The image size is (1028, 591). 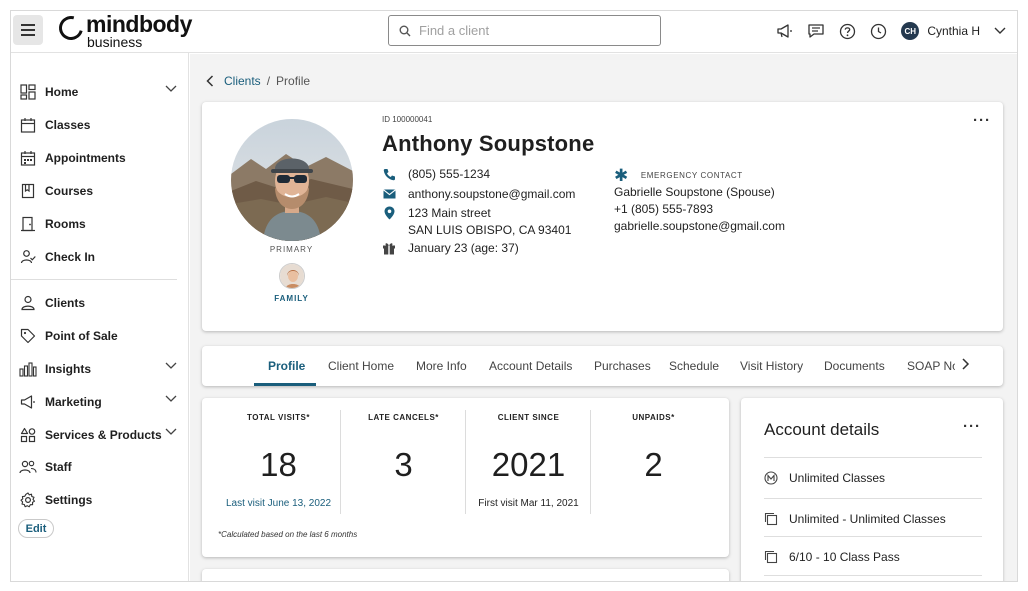 What do you see at coordinates (28, 467) in the screenshot?
I see `people-icon` at bounding box center [28, 467].